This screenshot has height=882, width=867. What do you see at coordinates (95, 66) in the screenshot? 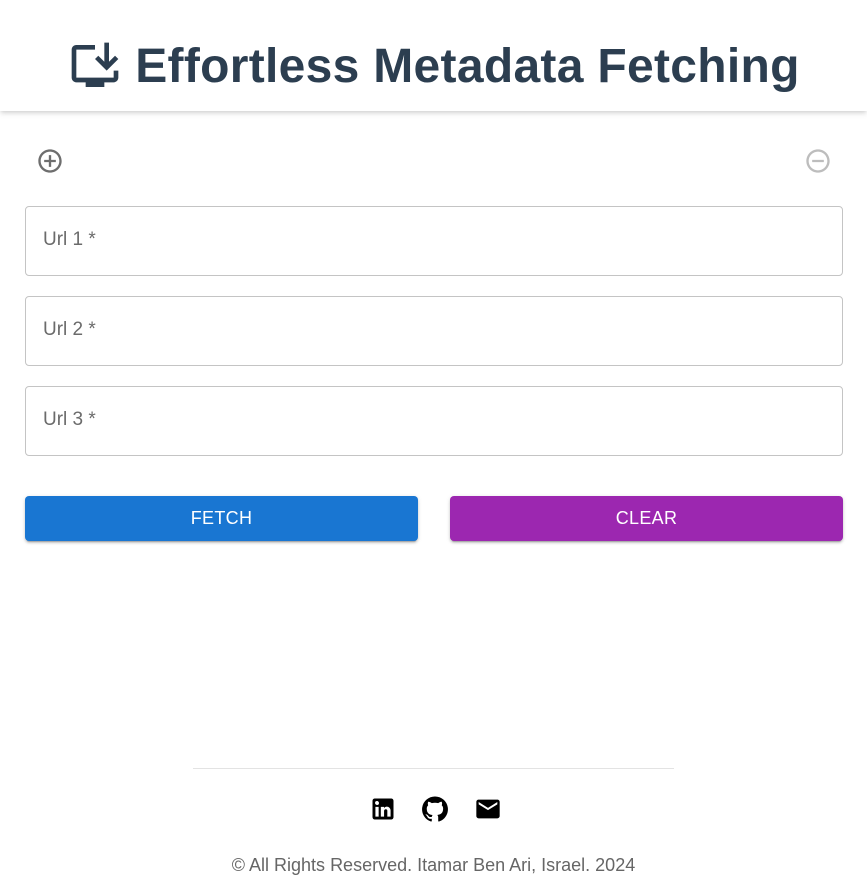
I see `download-to-desktop-icon` at bounding box center [95, 66].